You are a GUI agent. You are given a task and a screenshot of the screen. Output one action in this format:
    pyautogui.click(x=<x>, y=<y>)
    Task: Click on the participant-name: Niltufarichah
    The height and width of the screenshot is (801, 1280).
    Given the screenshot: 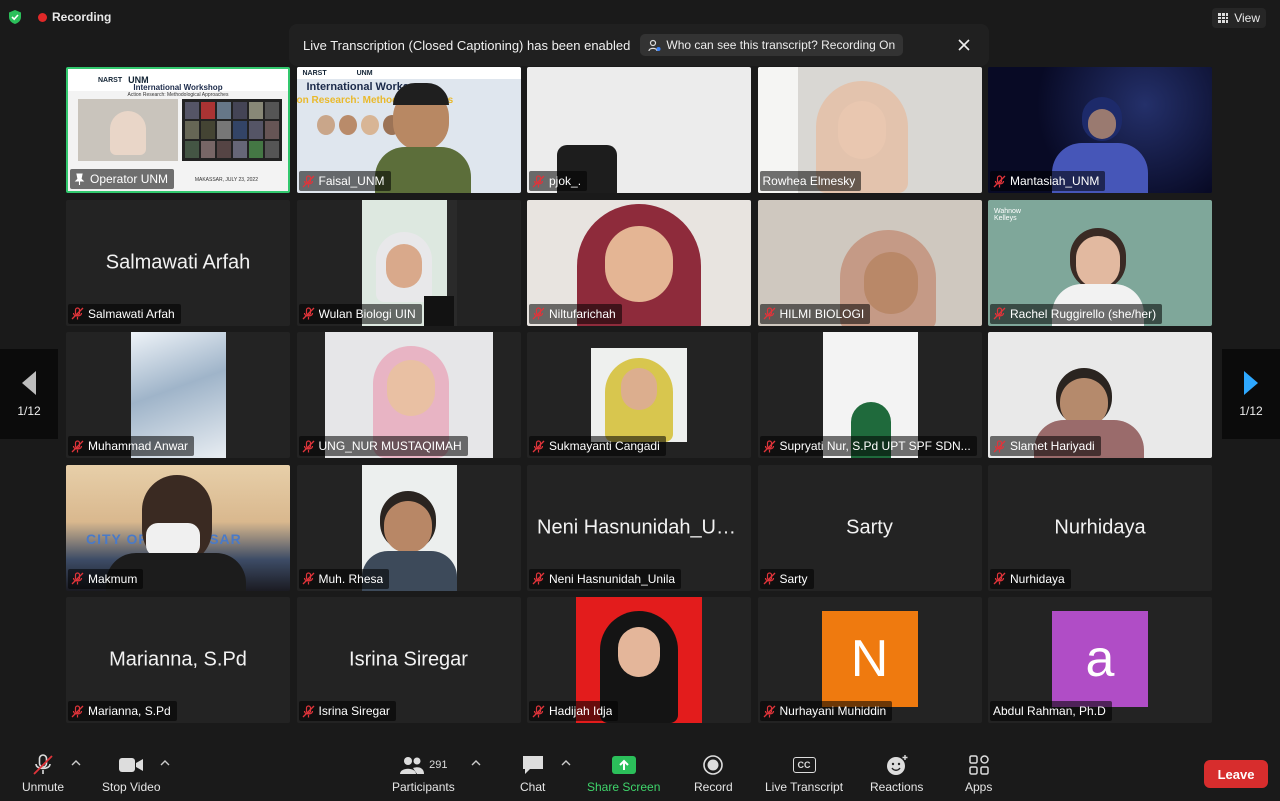 What is the action you would take?
    pyautogui.click(x=582, y=313)
    